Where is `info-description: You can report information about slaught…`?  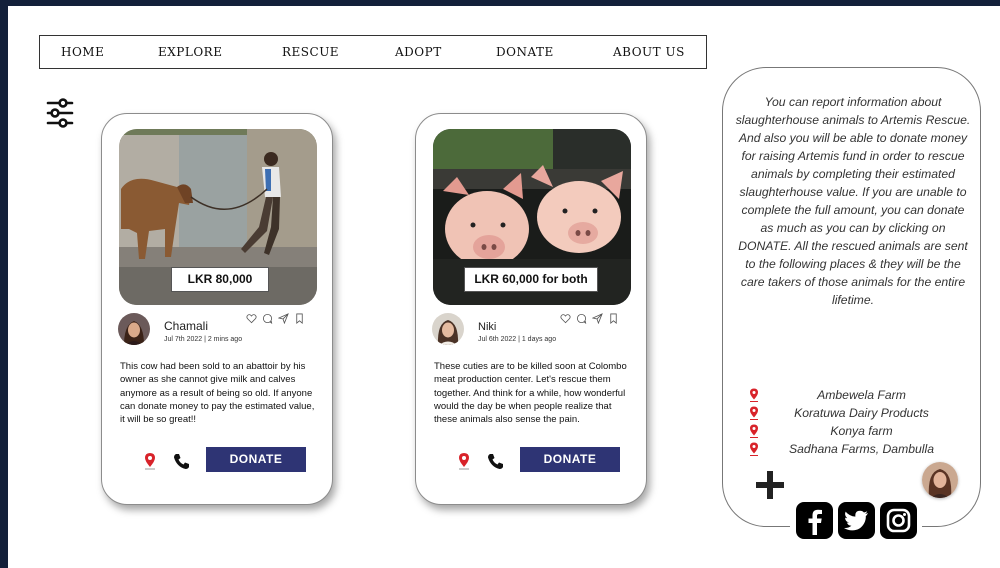
info-description: You can report information about slaught… is located at coordinates (853, 201).